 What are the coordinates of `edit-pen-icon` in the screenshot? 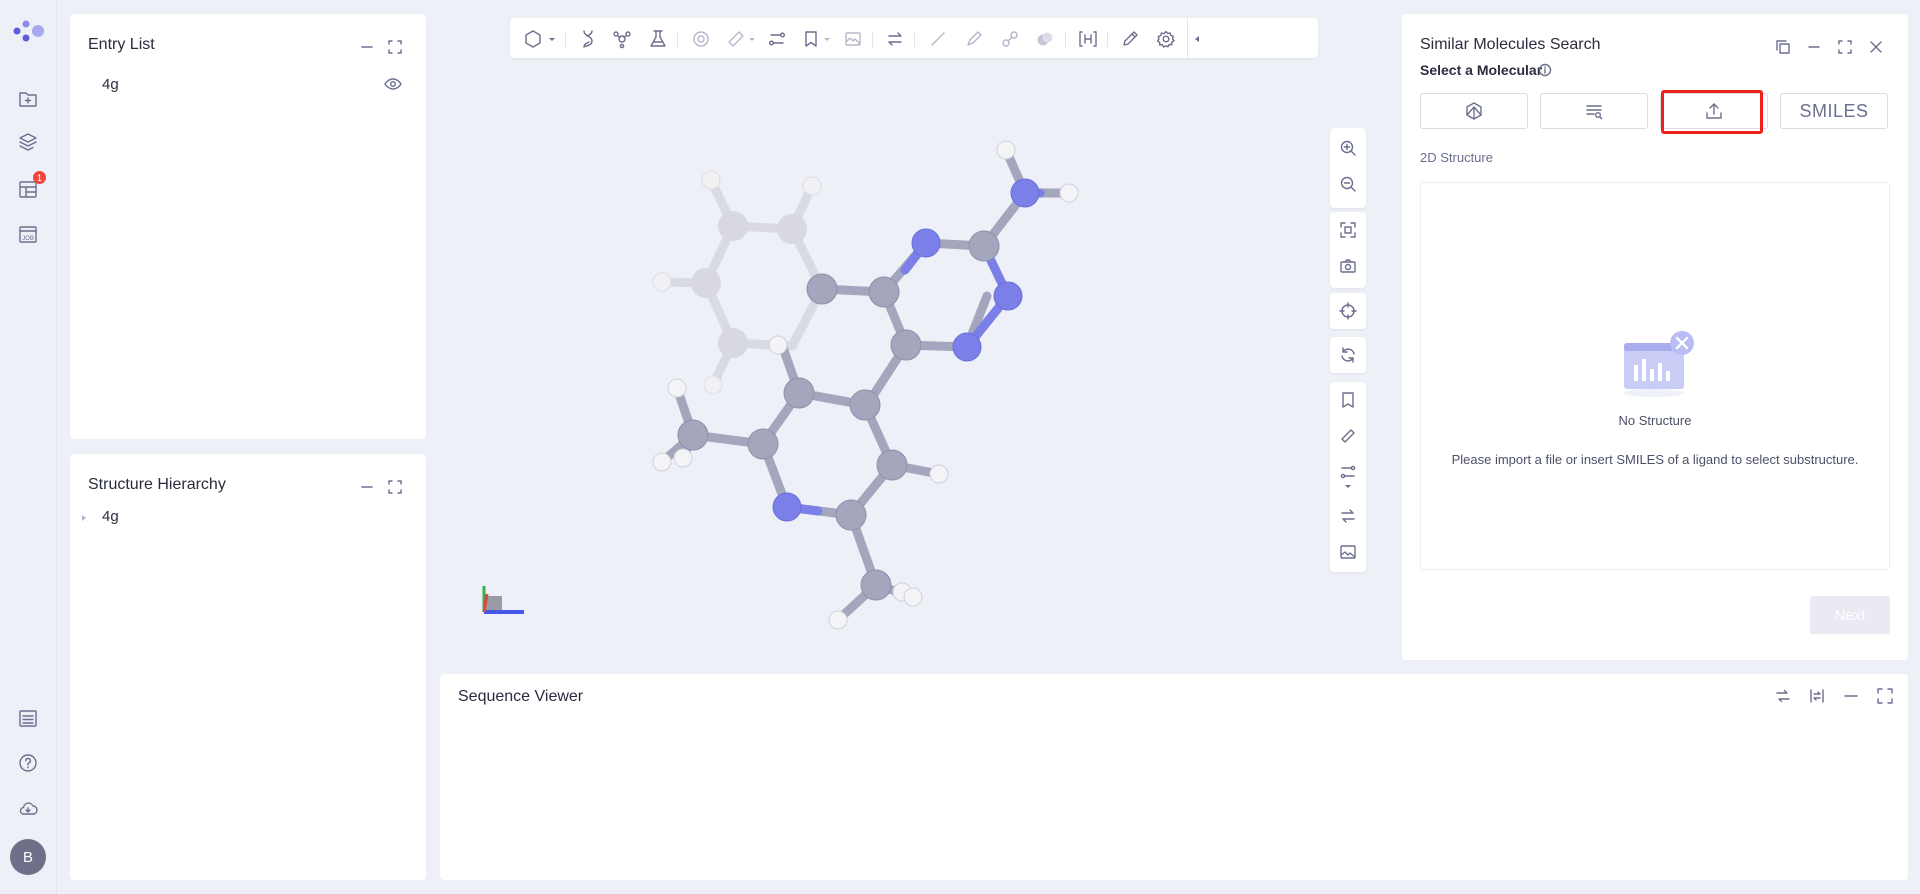 It's located at (1130, 39).